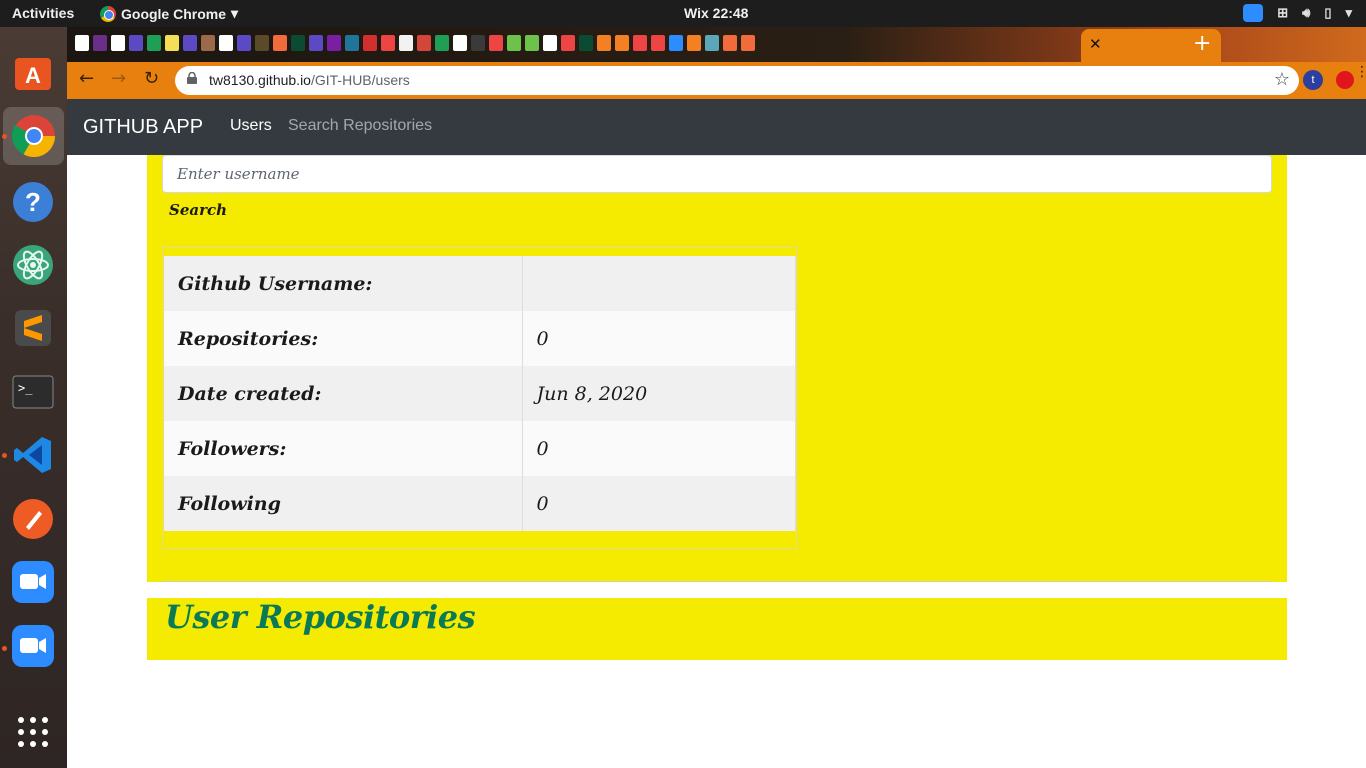 The image size is (1366, 768). I want to click on sublime-text-icon, so click(33, 328).